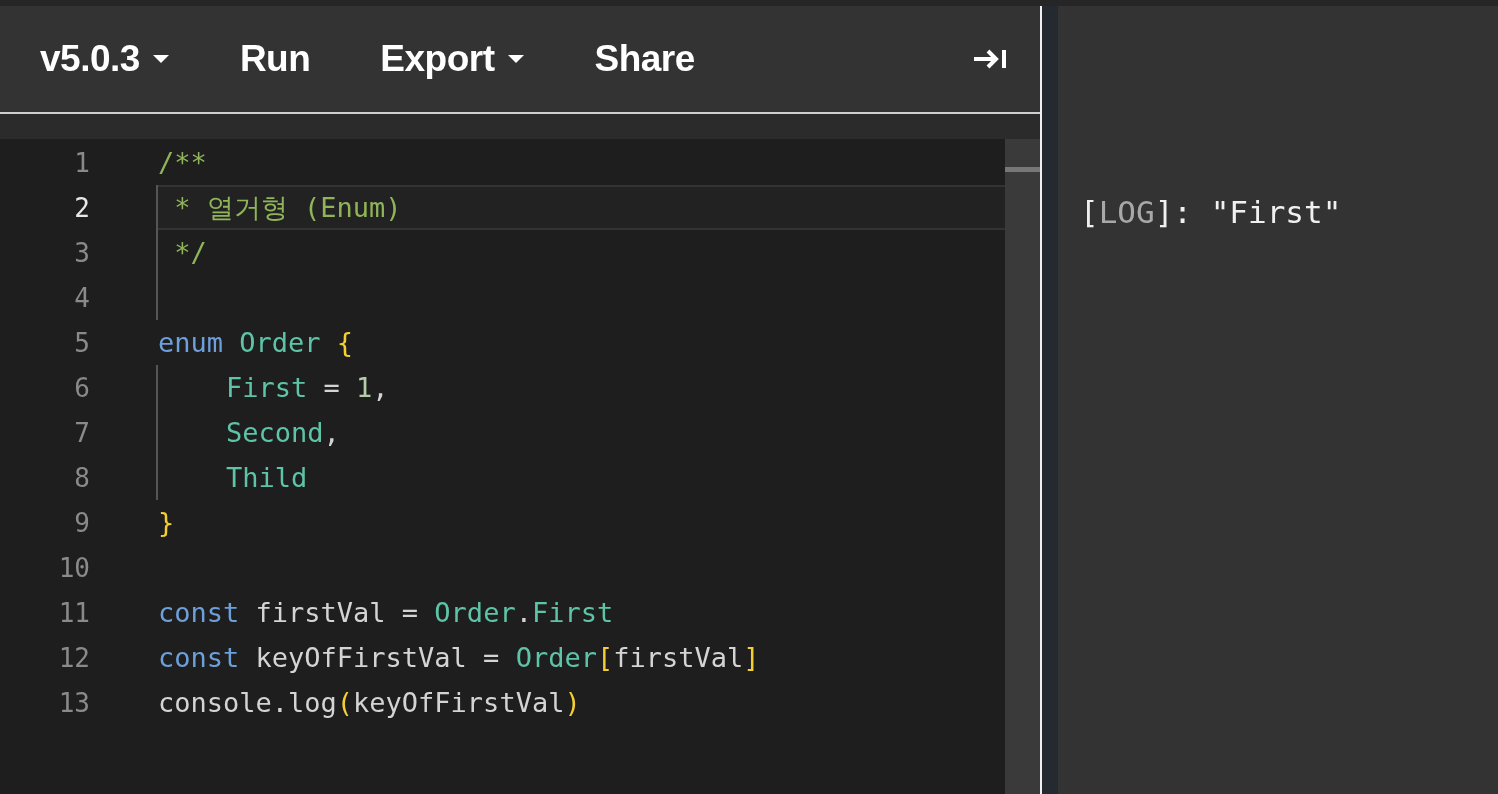 Image resolution: width=1498 pixels, height=794 pixels. I want to click on line-number: 12, so click(73, 657).